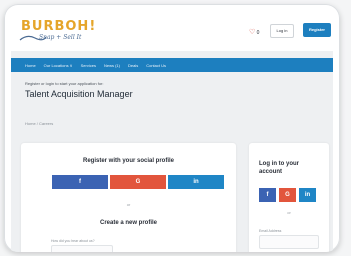  Describe the element at coordinates (88, 65) in the screenshot. I see `nav-item-services: Services` at that location.